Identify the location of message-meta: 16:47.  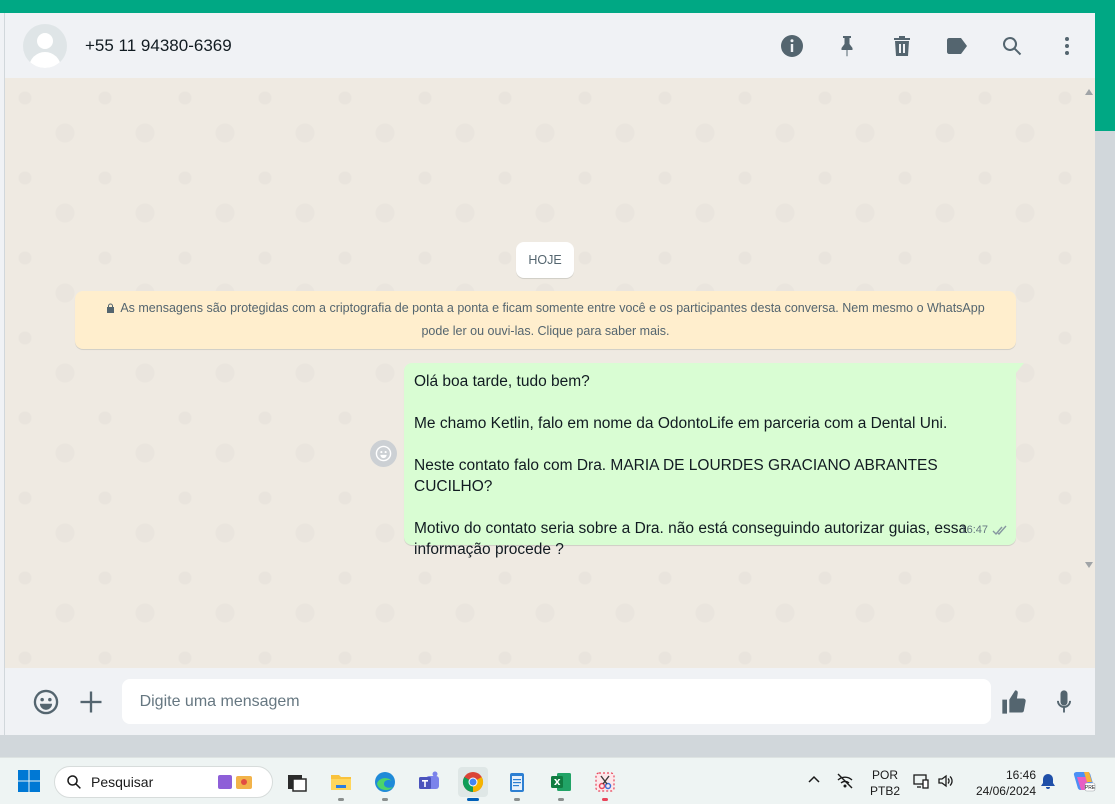
(984, 530).